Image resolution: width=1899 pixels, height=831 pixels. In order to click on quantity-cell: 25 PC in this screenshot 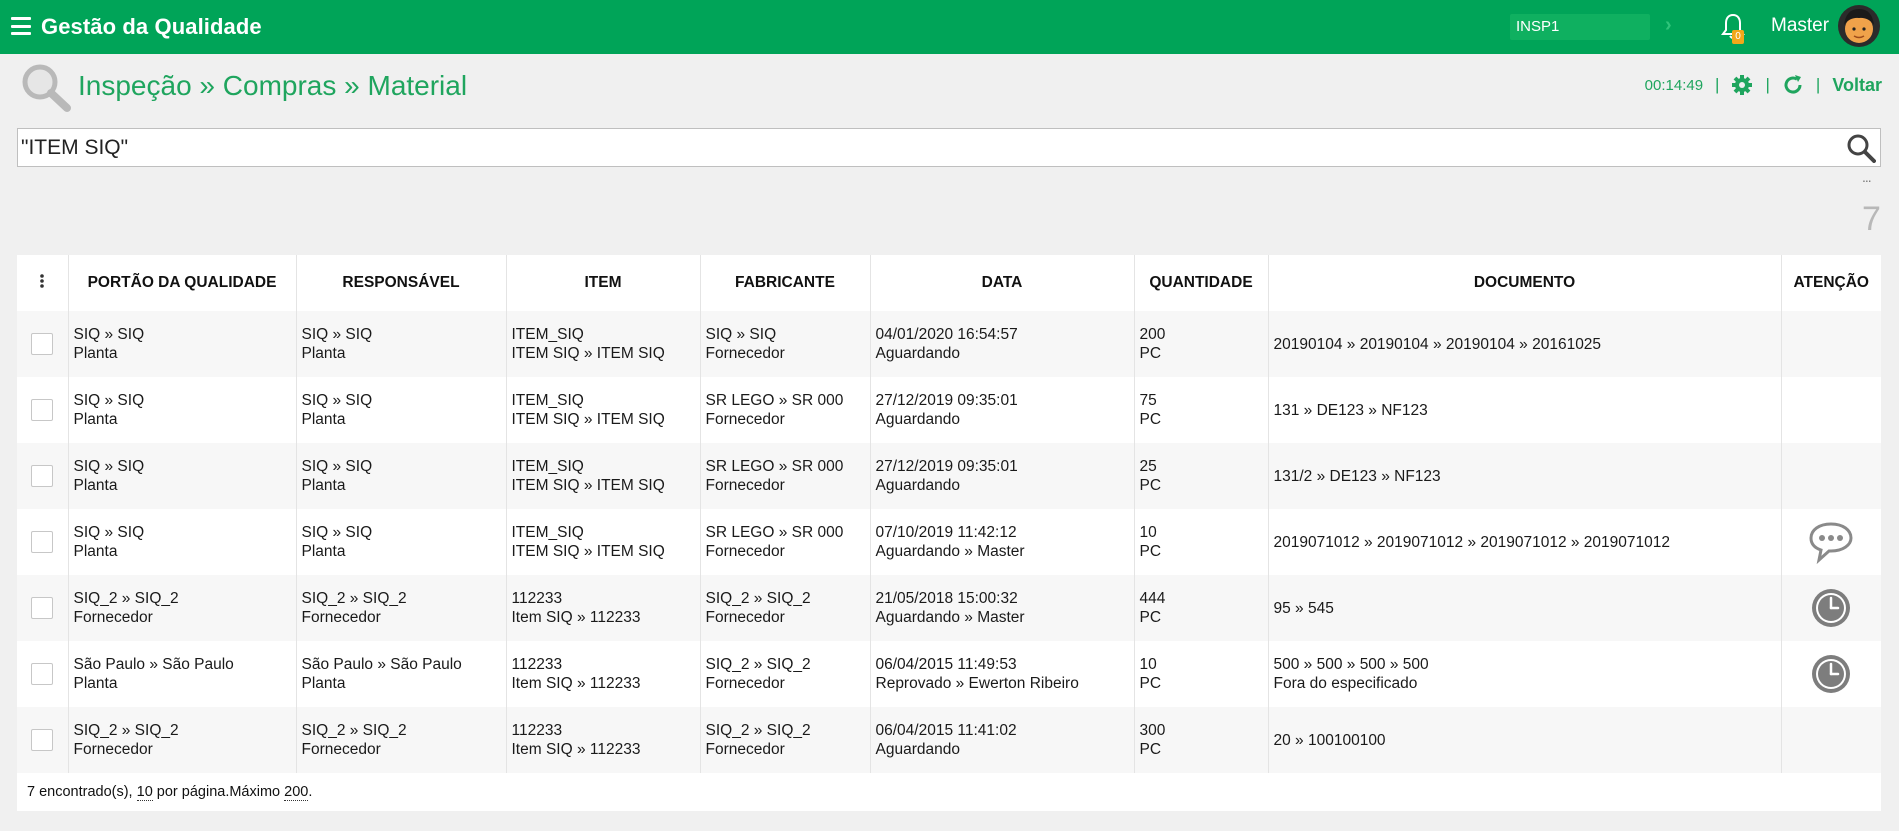, I will do `click(1201, 476)`.